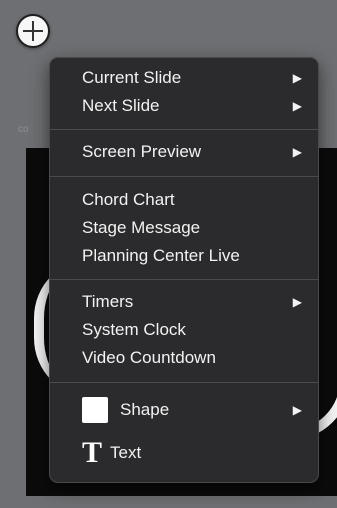 The width and height of the screenshot is (337, 508). I want to click on shape-square-icon, so click(95, 410).